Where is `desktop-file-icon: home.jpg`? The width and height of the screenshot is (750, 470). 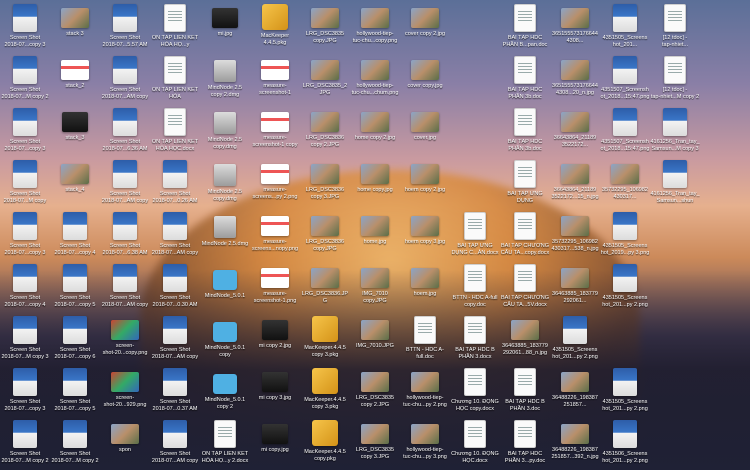 desktop-file-icon: home.jpg is located at coordinates (375, 234).